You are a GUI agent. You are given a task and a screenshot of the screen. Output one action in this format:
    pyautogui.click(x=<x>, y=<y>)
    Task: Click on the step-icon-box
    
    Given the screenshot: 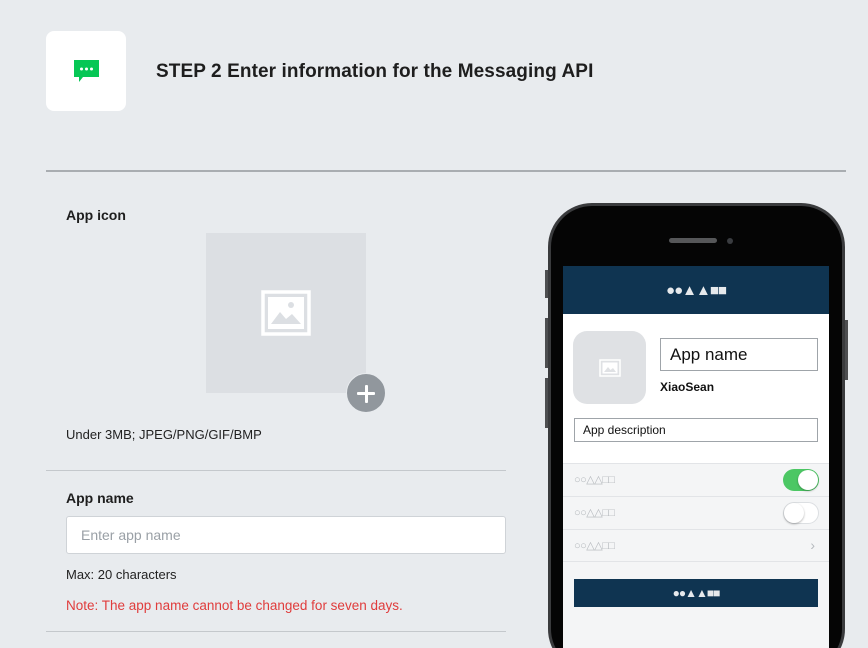 What is the action you would take?
    pyautogui.click(x=86, y=71)
    